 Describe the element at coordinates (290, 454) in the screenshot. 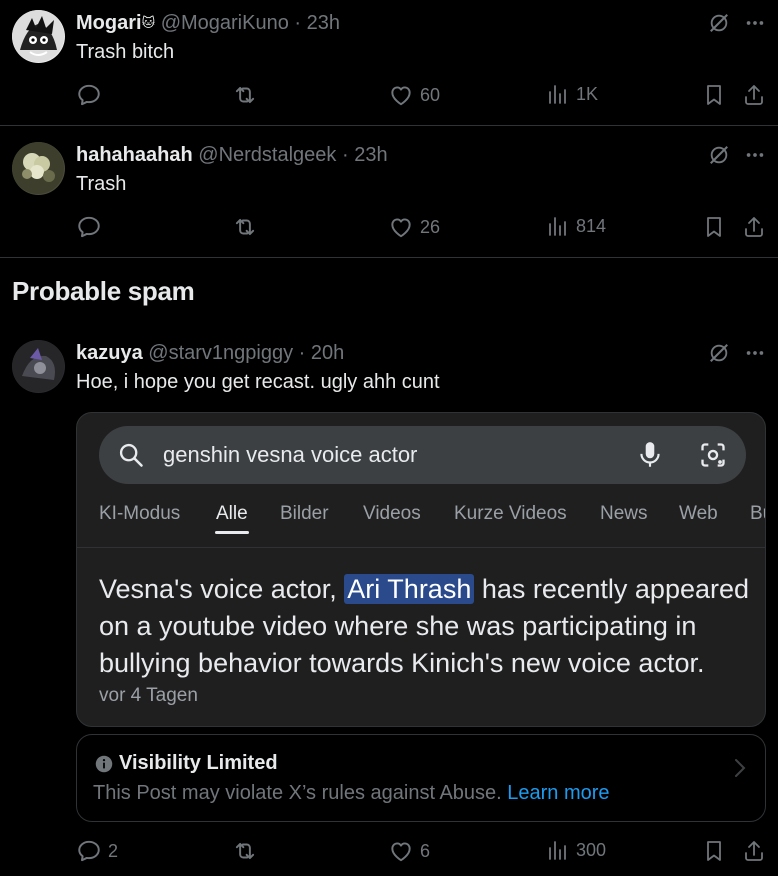

I see `search-query: genshin vesna voice actor` at that location.